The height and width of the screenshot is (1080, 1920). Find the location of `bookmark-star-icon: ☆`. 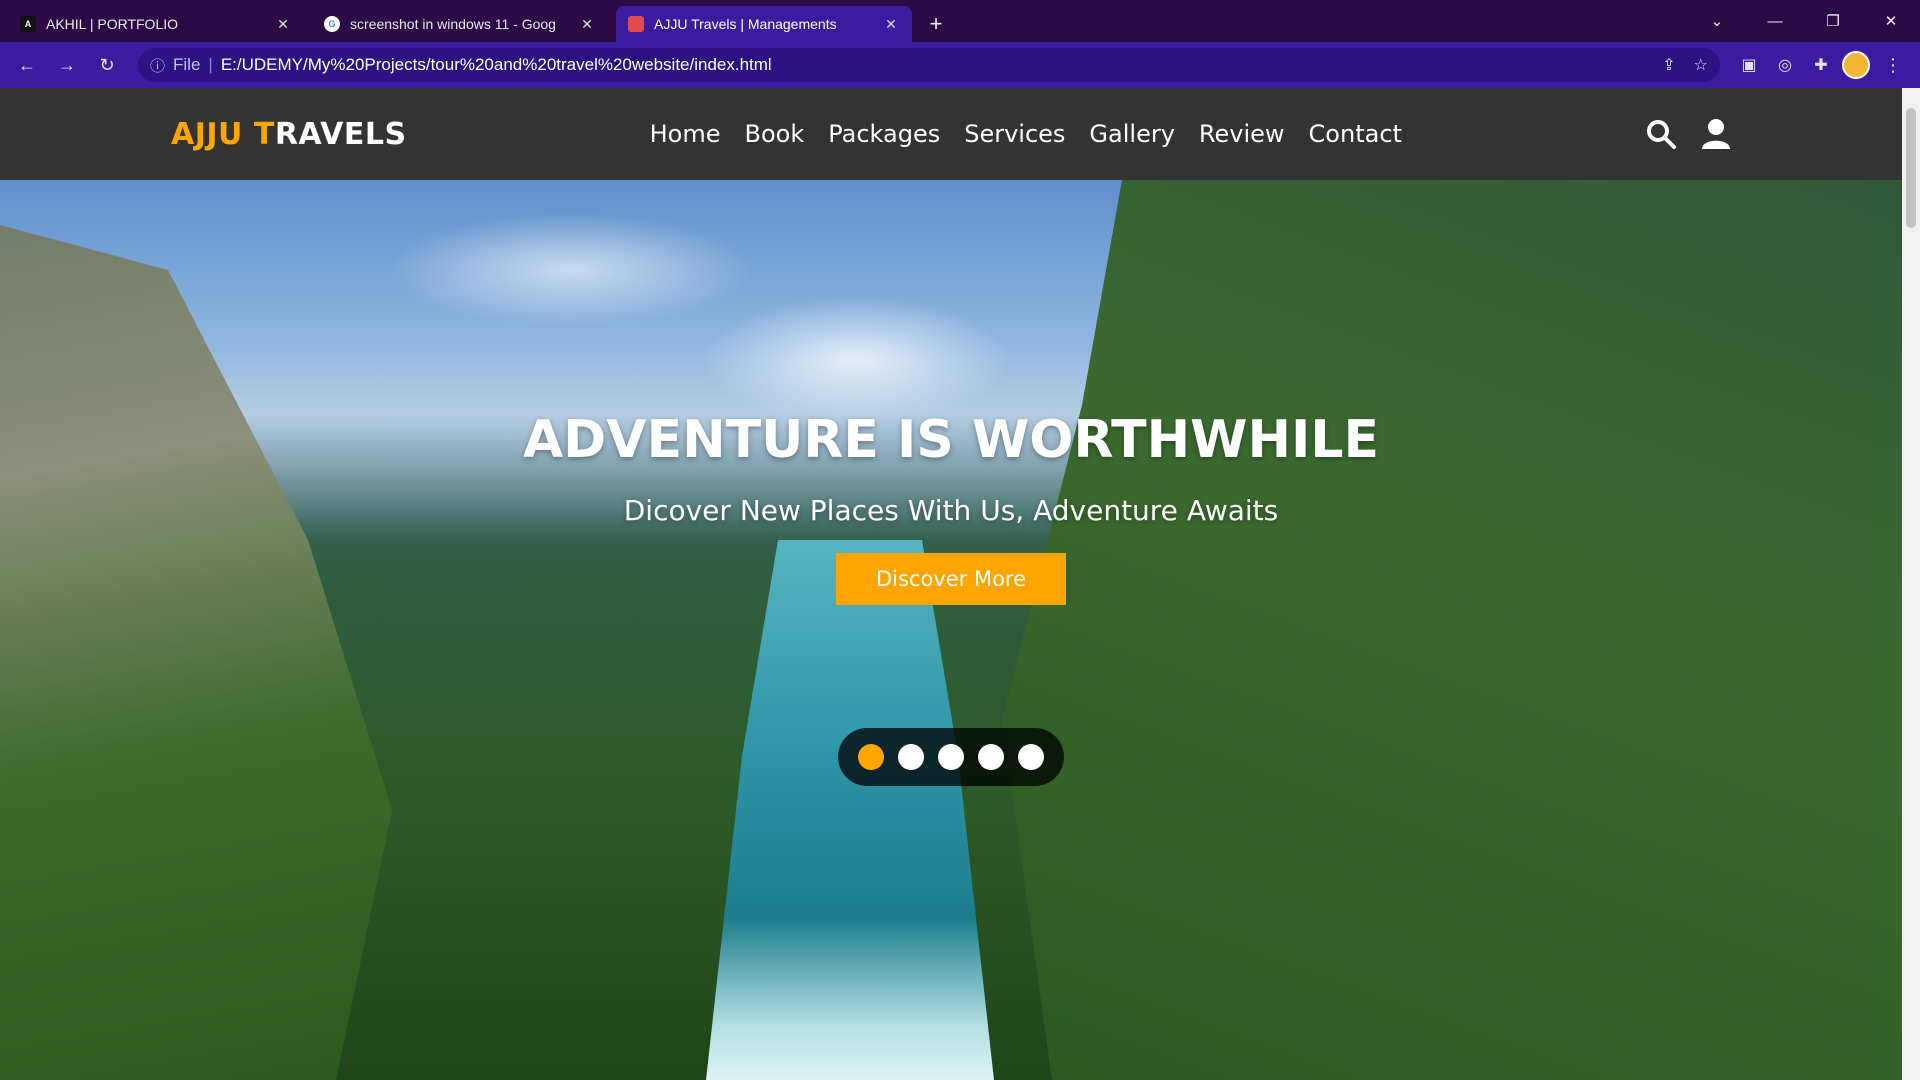

bookmark-star-icon: ☆ is located at coordinates (1701, 65).